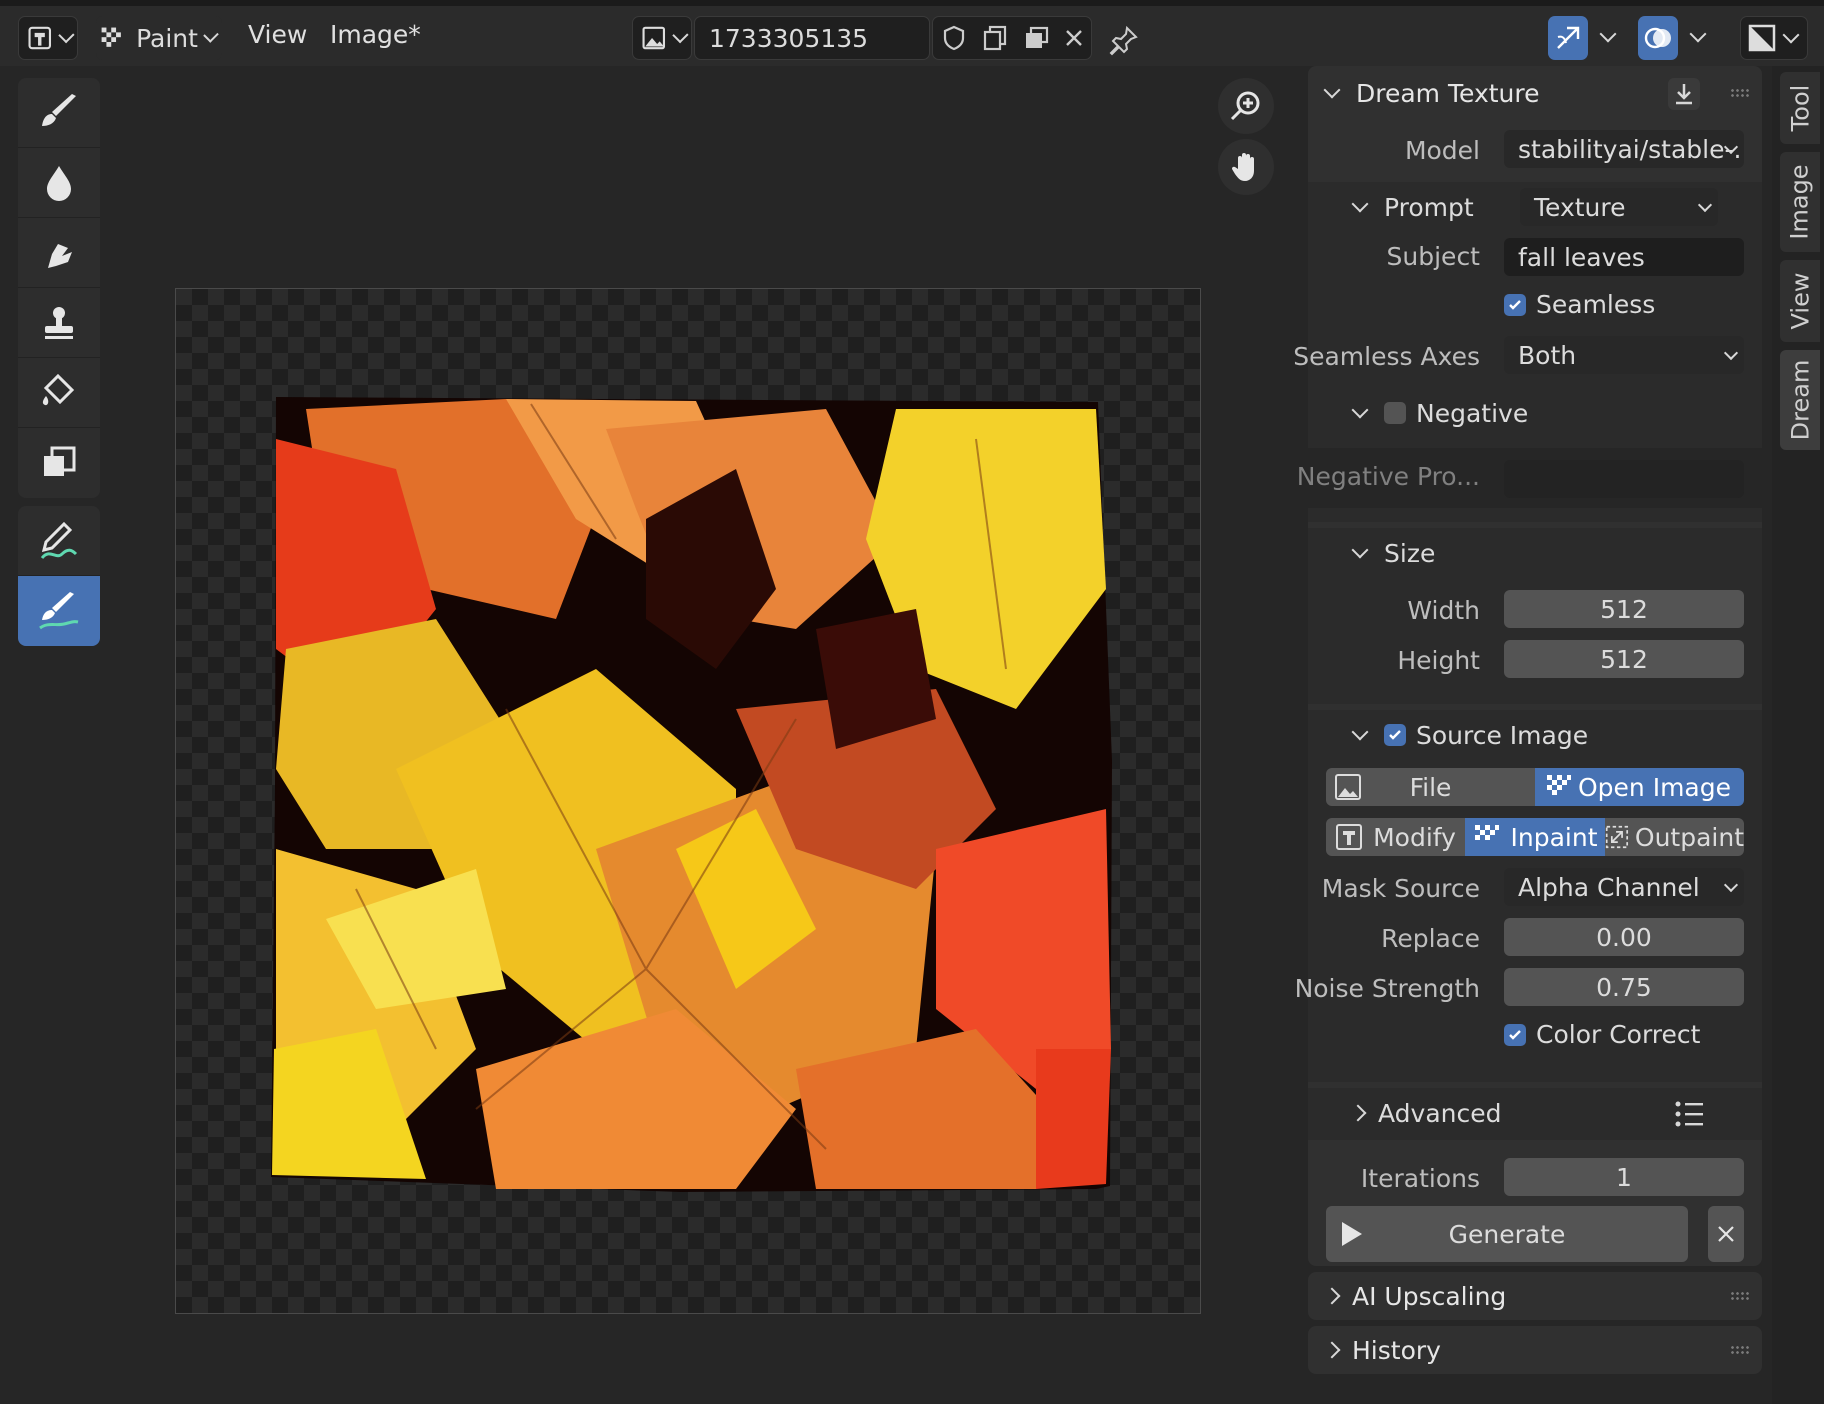  Describe the element at coordinates (1568, 38) in the screenshot. I see `gizmo-toggle-button` at that location.